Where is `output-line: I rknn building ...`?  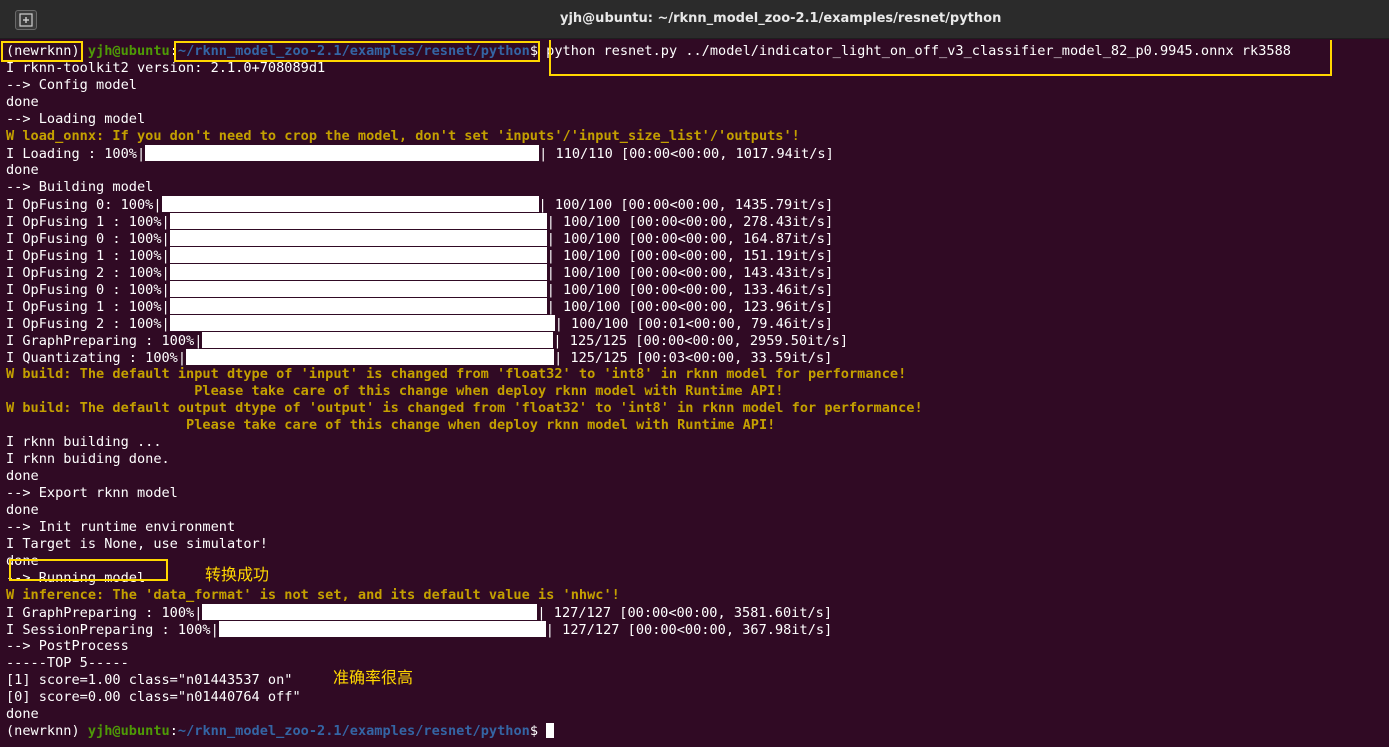 output-line: I rknn building ... is located at coordinates (84, 442).